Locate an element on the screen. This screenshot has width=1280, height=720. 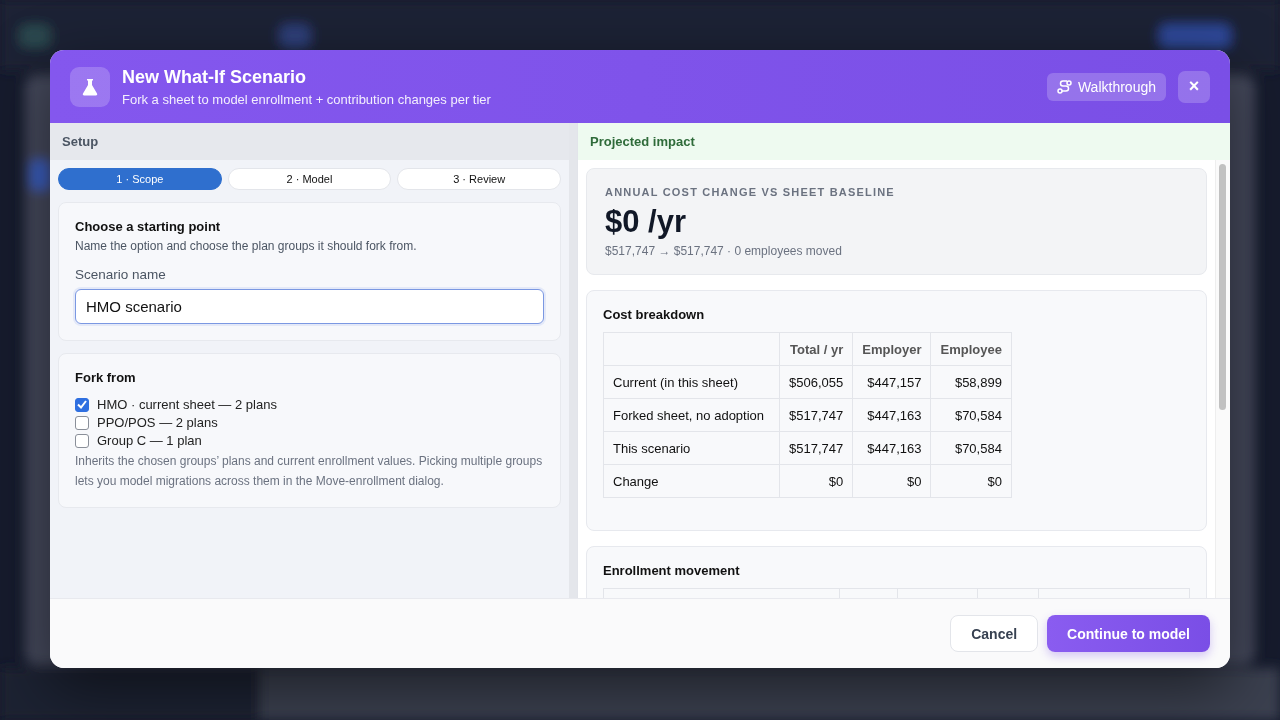
route-icon is located at coordinates (1064, 86).